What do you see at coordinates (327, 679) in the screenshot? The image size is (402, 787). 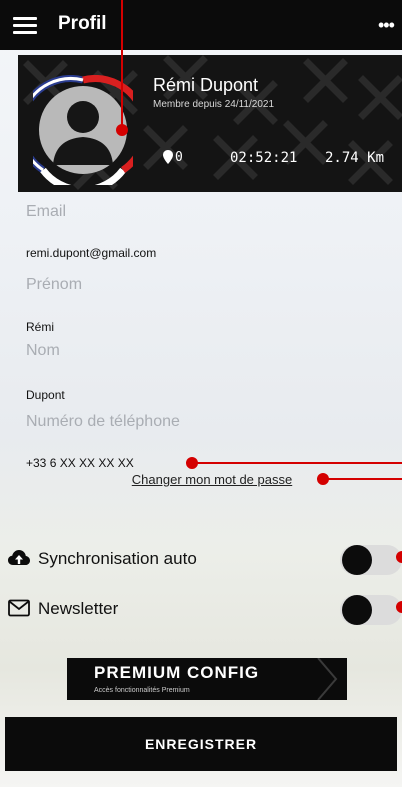 I see `chevron-right-icon` at bounding box center [327, 679].